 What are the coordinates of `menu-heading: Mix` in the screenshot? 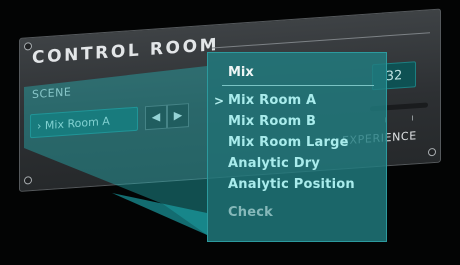 It's located at (241, 72).